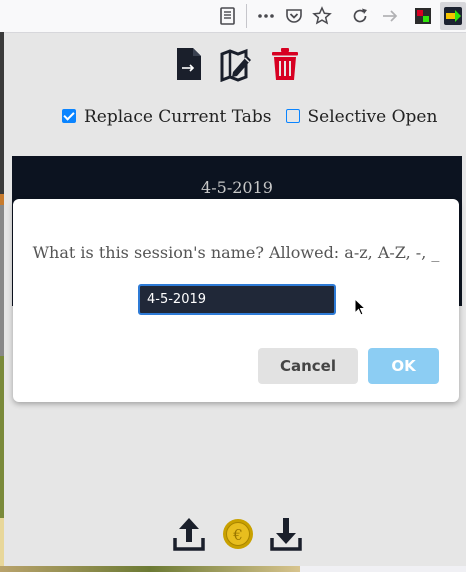 Image resolution: width=466 pixels, height=572 pixels. Describe the element at coordinates (246, 16) in the screenshot. I see `toolbar-separator` at that location.